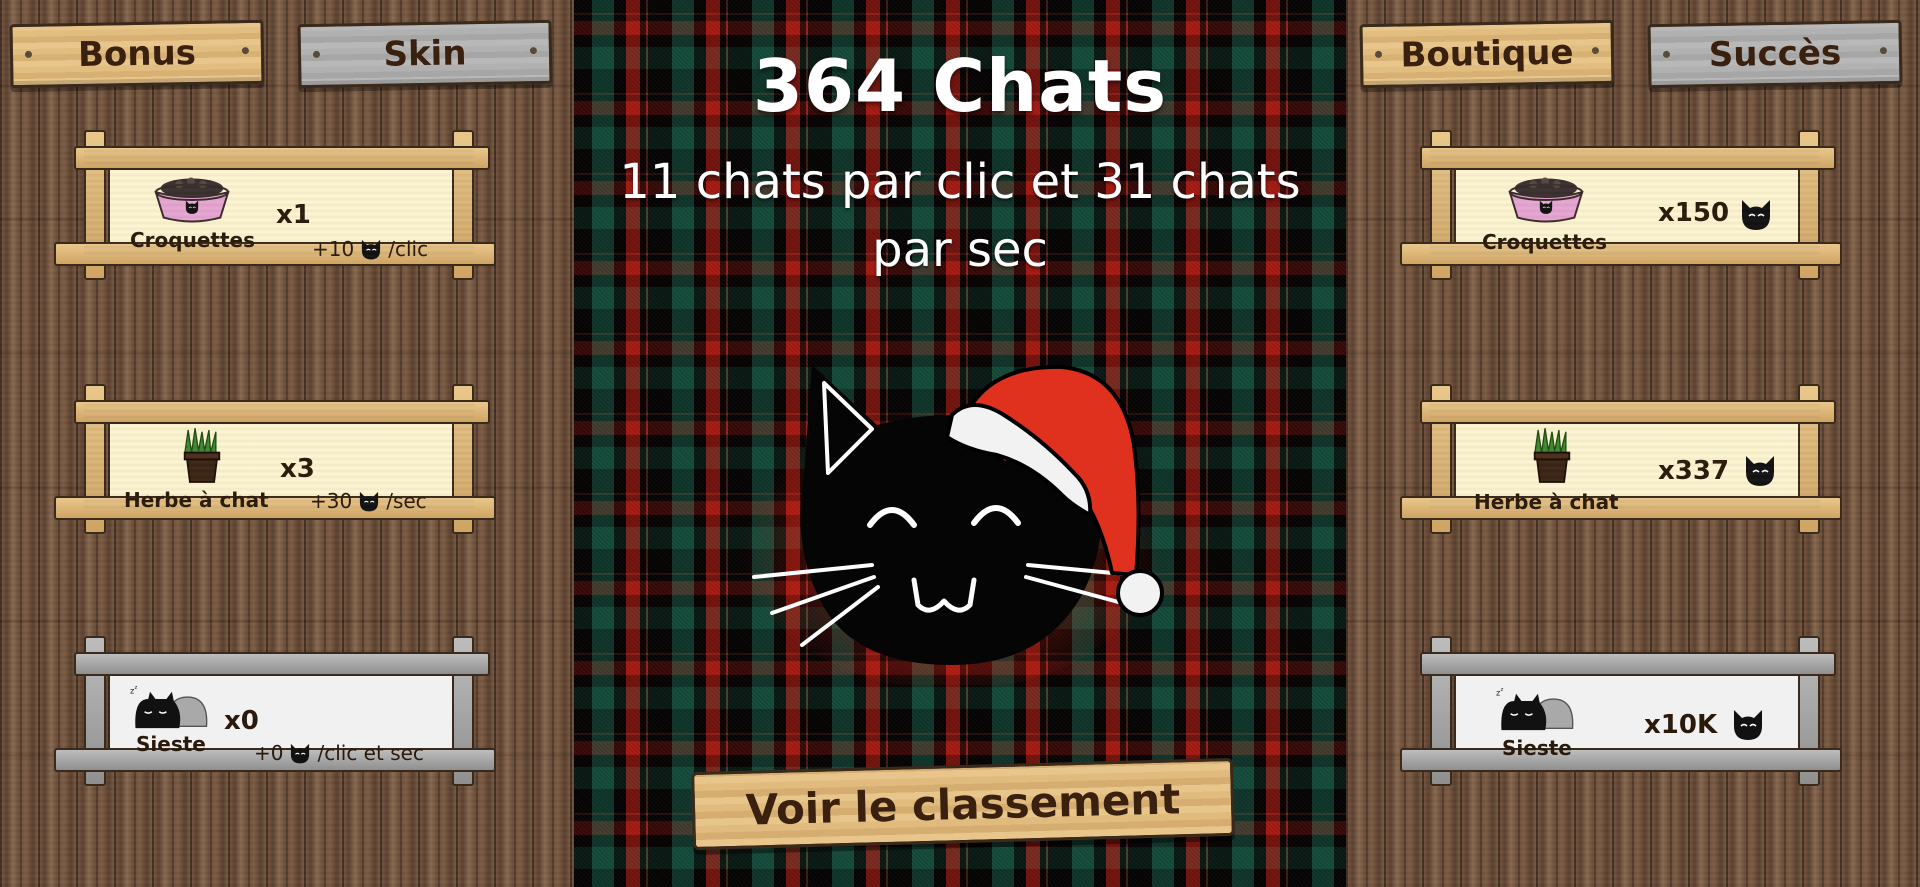  I want to click on shop-card-herbe-a-chat: Herbe à chat x337, so click(1621, 459).